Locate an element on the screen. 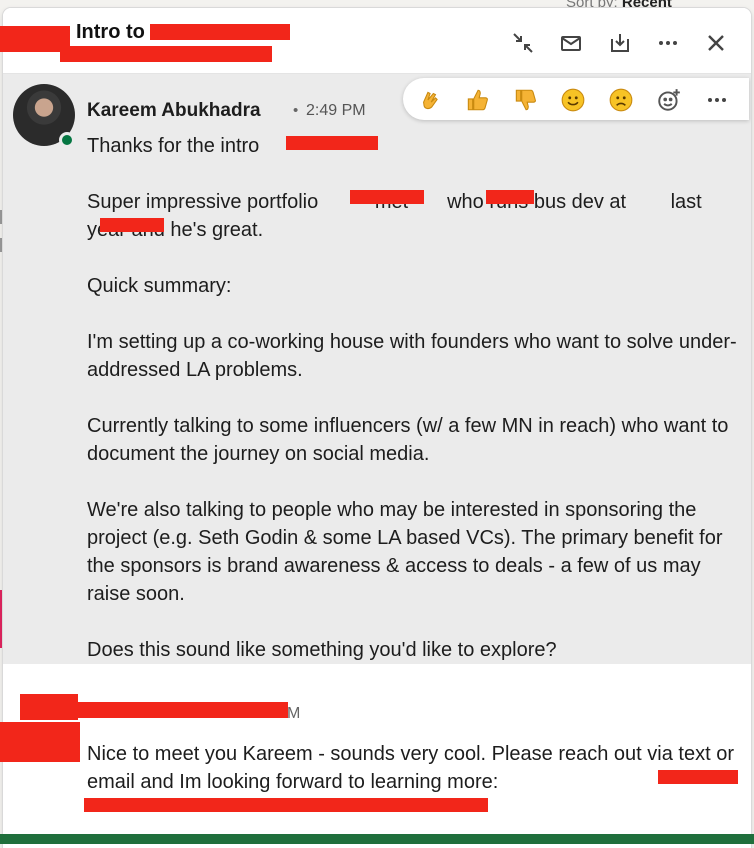  add-reaction-icon is located at coordinates (669, 100).